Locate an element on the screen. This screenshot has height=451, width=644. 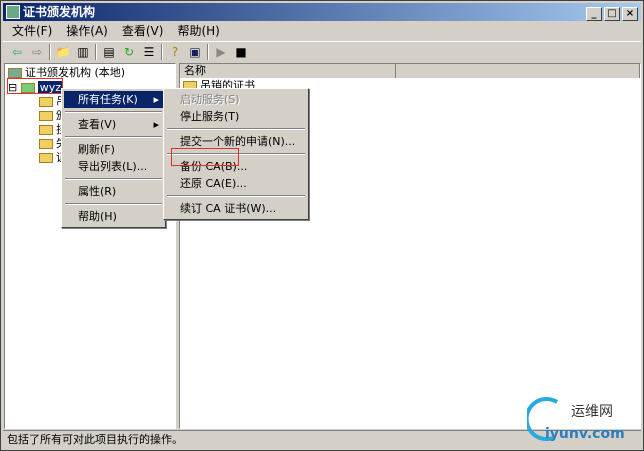
watermark-logo: 运维网 iyunv.com is located at coordinates (580, 419).